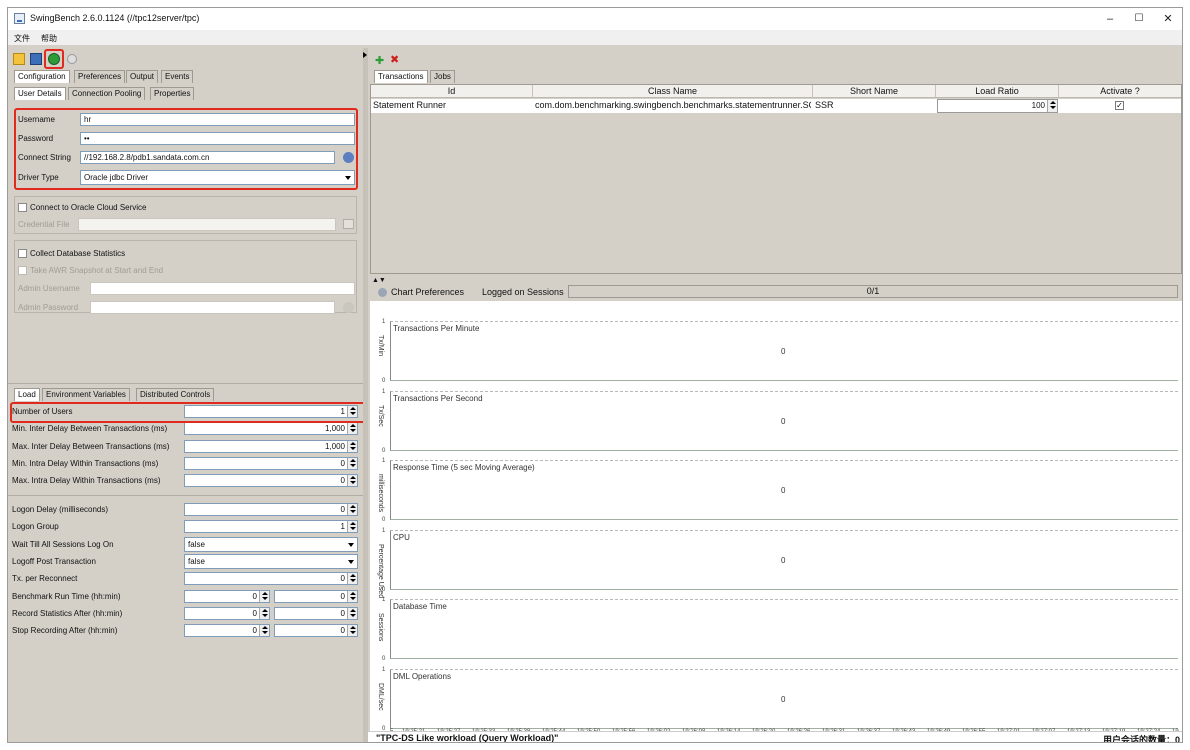 This screenshot has width=1190, height=750. What do you see at coordinates (100, 76) in the screenshot?
I see `tab-preferences: Preferences` at bounding box center [100, 76].